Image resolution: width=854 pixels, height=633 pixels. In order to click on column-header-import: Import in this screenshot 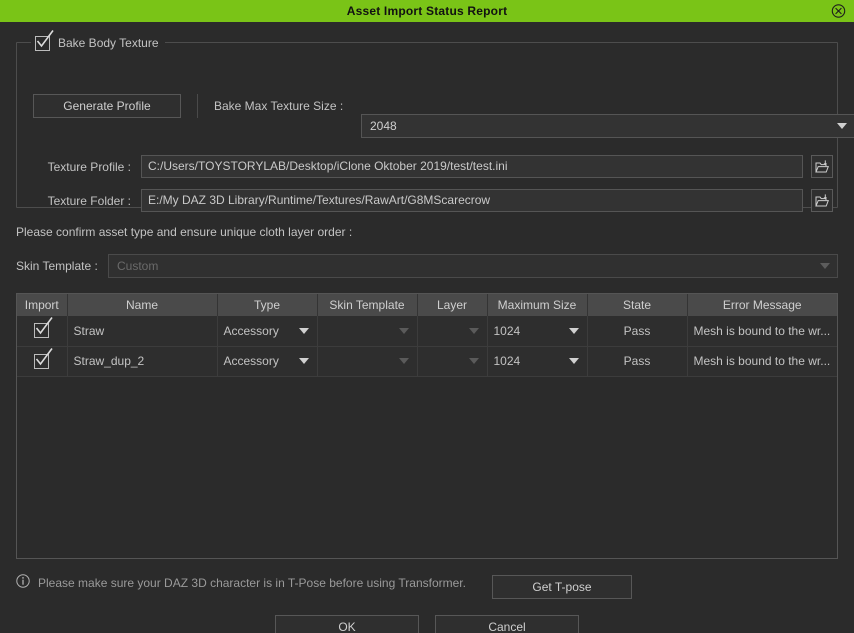, I will do `click(42, 305)`.